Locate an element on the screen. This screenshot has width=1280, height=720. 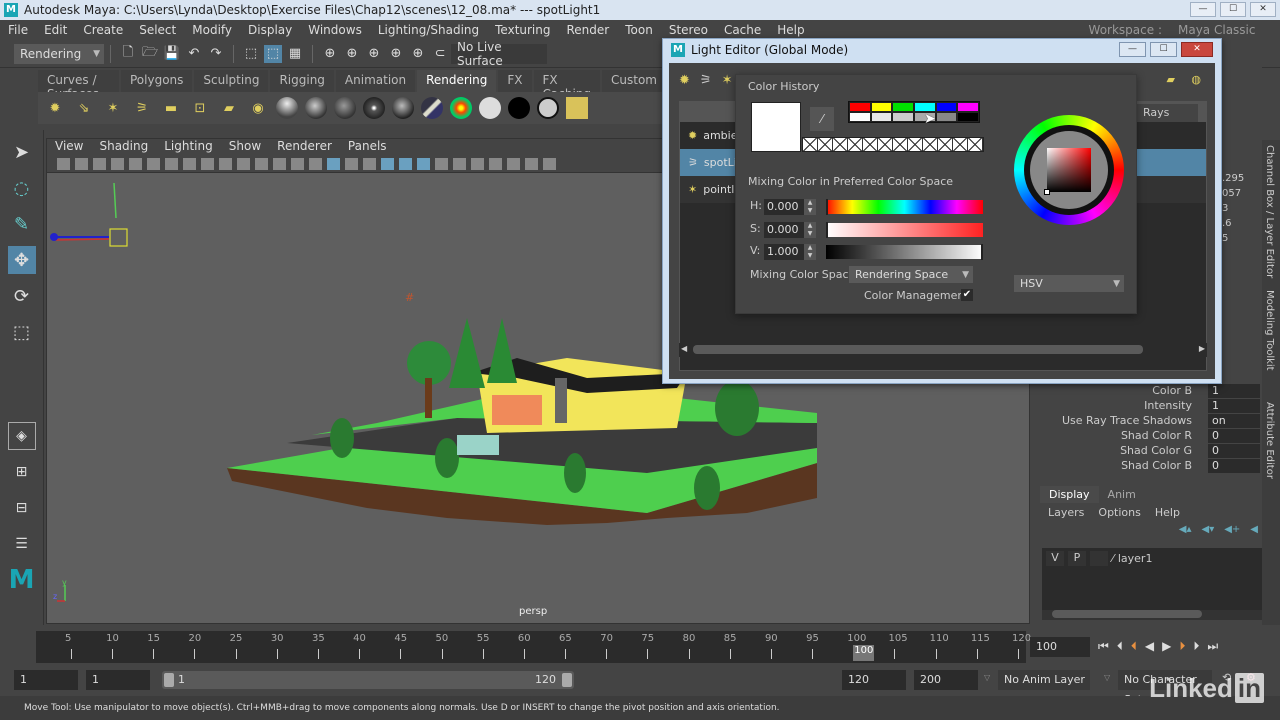
wheel-mode-dropdown: HSV ▼ is located at coordinates (1069, 283).